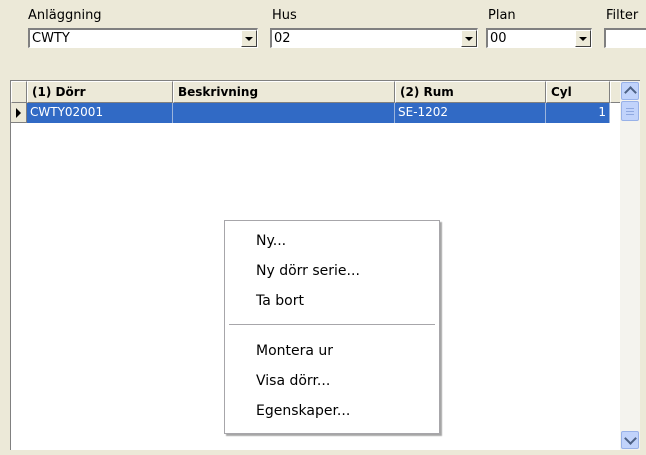  Describe the element at coordinates (374, 38) in the screenshot. I see `hus-select: 02` at that location.